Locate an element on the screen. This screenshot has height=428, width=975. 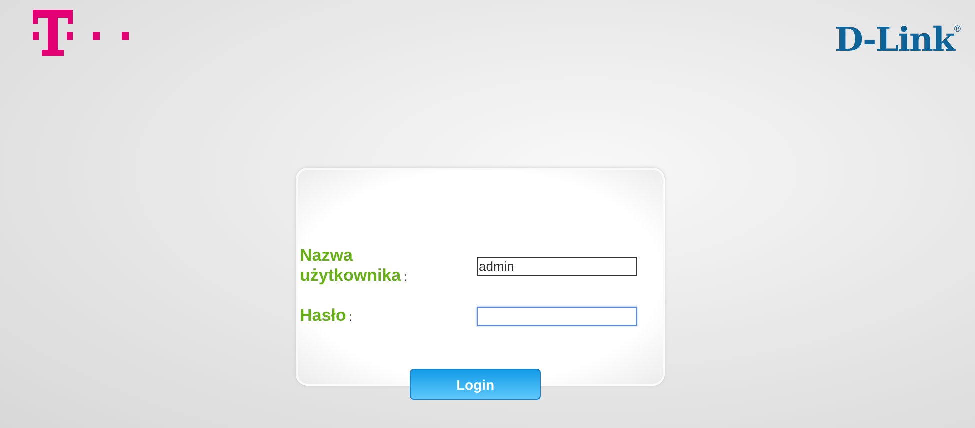
registered-mark: ® is located at coordinates (957, 29).